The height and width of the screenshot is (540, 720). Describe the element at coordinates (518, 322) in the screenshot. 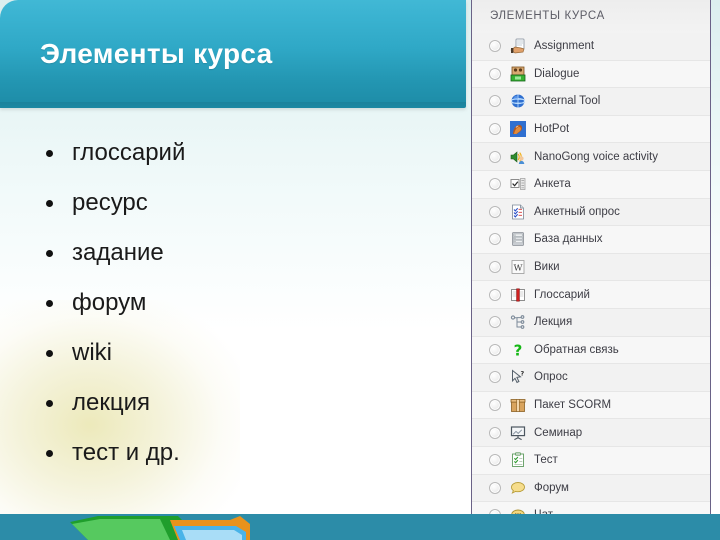

I see `lesson-nodes-icon` at that location.